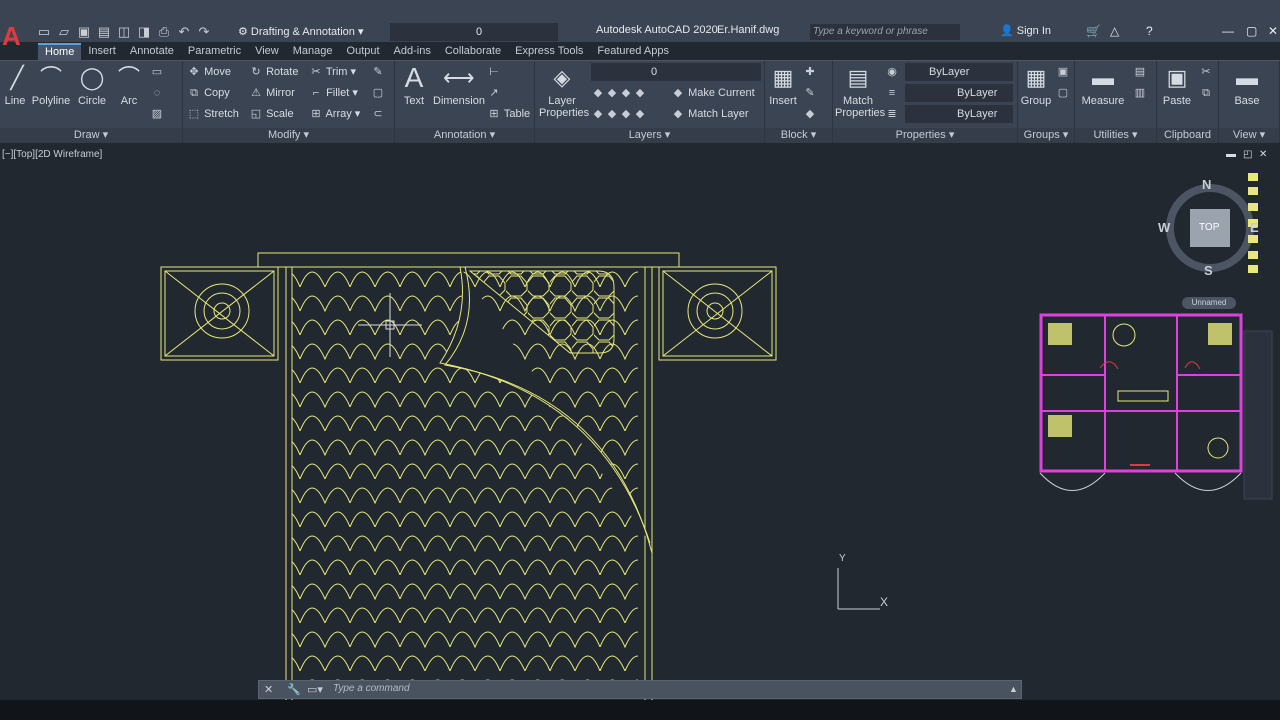 The width and height of the screenshot is (1280, 720). I want to click on linetype-dropdown: ByLayer, so click(959, 114).